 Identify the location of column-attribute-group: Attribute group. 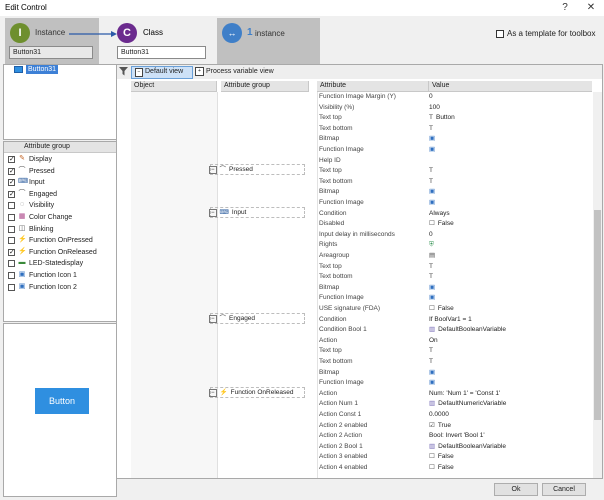
(265, 86).